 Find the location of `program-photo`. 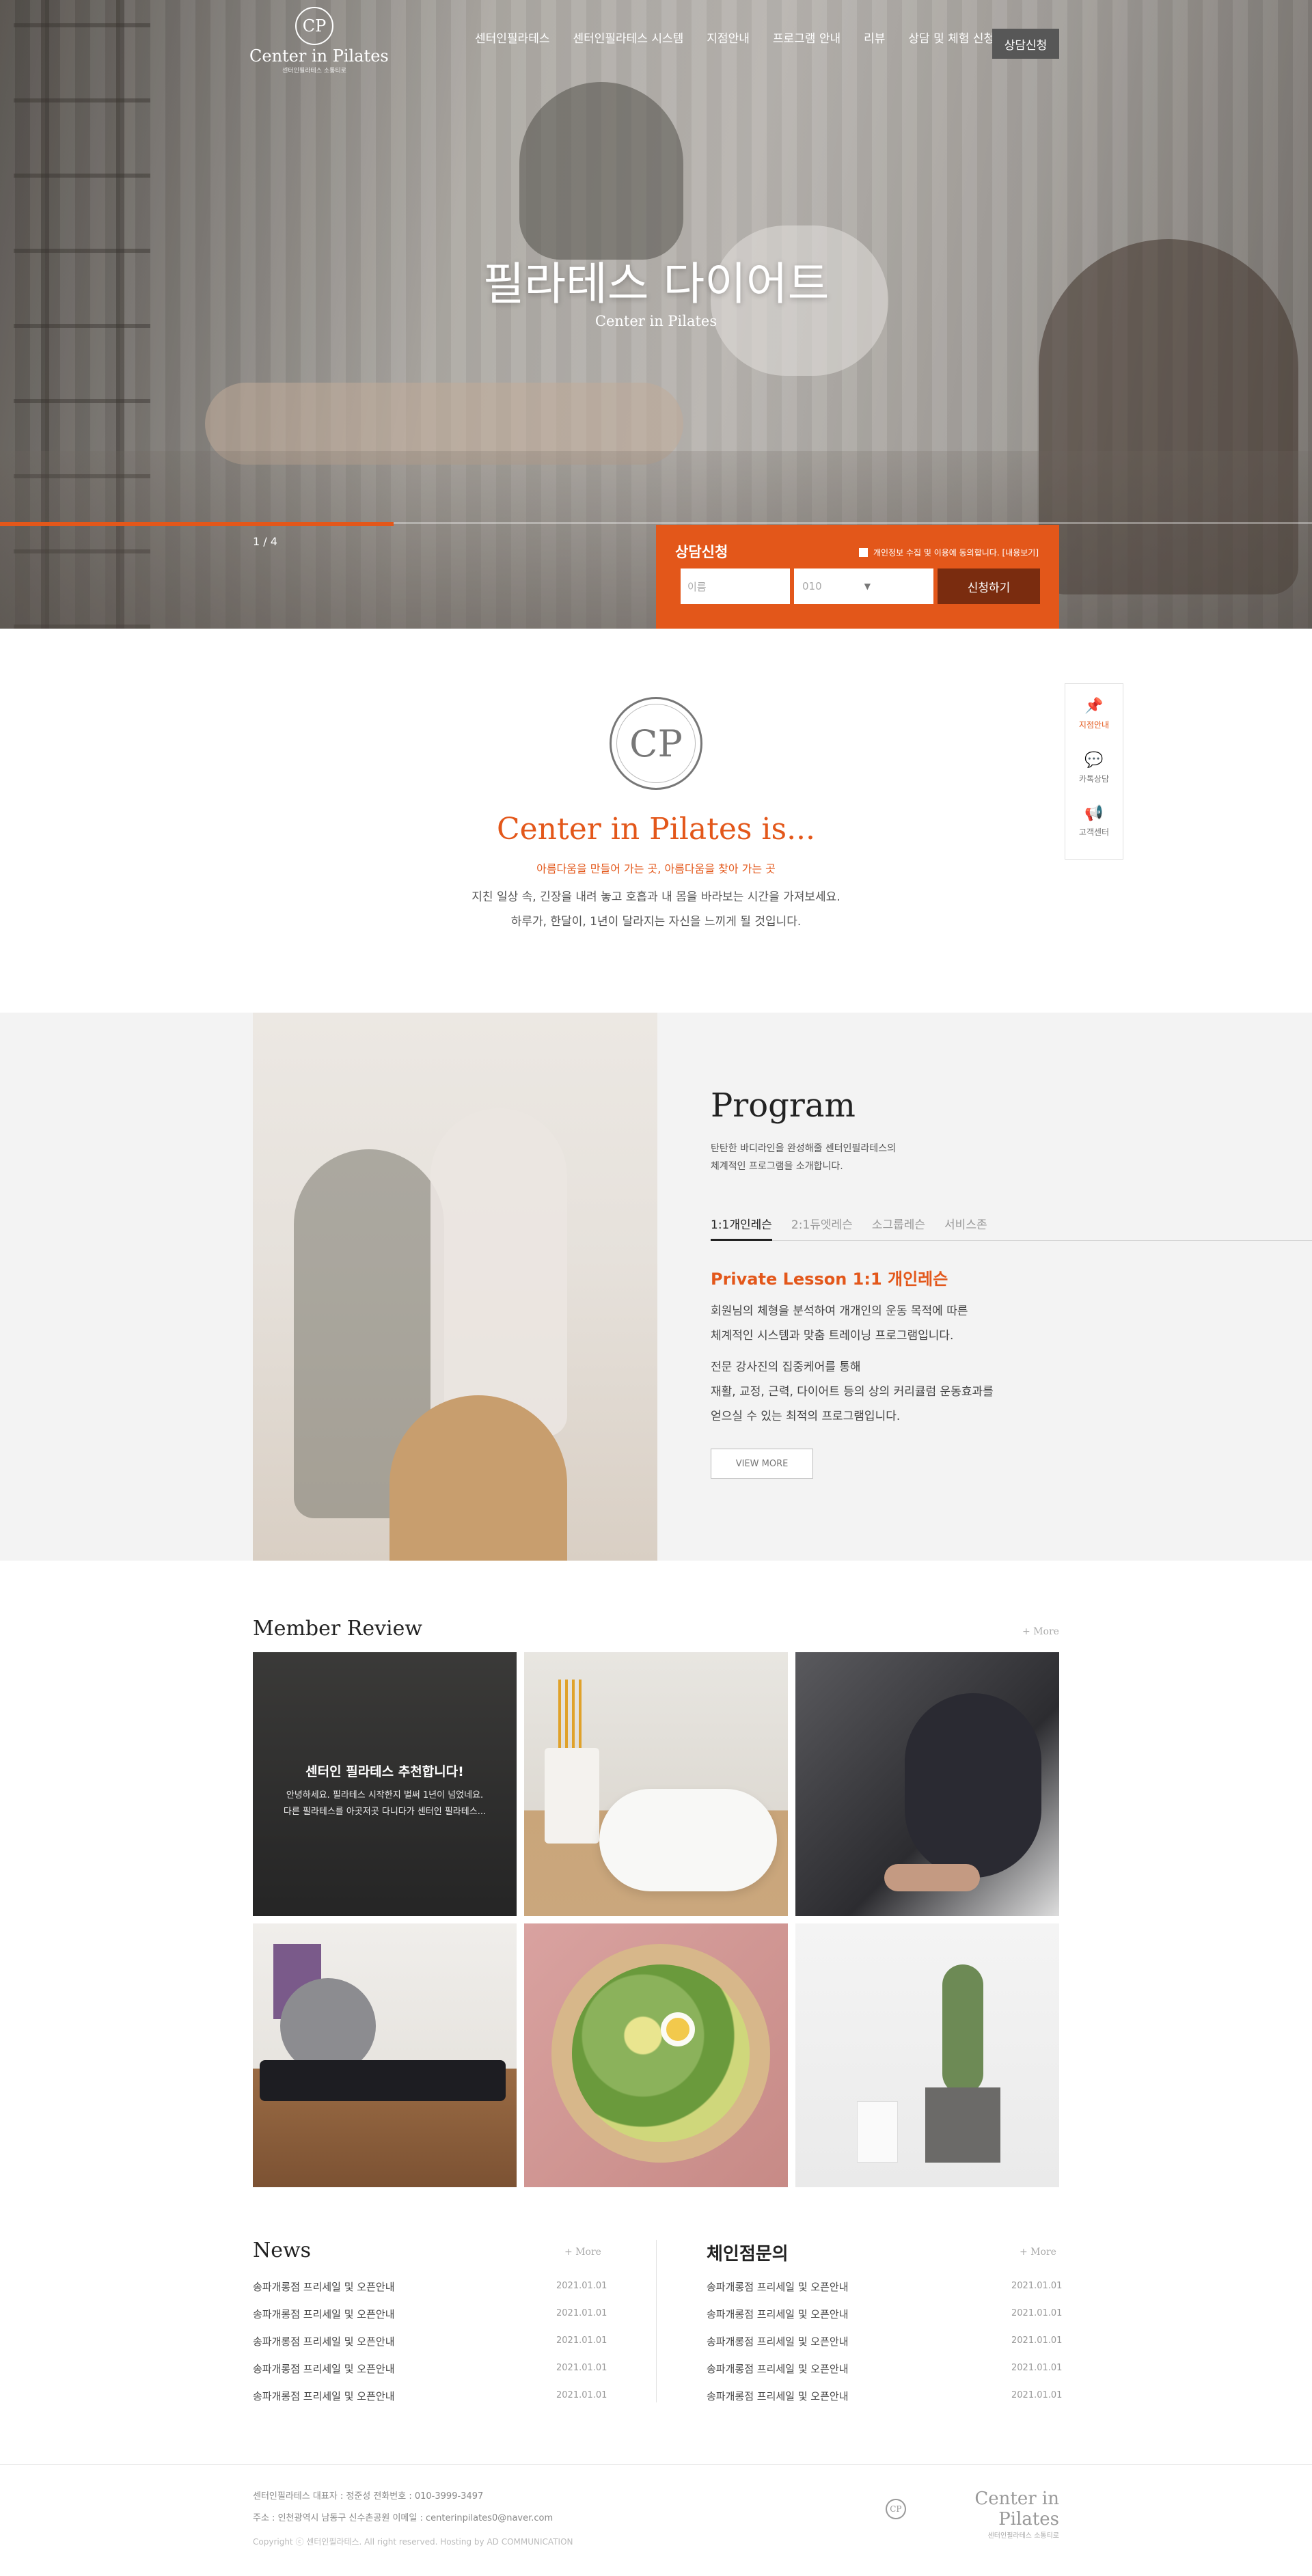

program-photo is located at coordinates (455, 1287).